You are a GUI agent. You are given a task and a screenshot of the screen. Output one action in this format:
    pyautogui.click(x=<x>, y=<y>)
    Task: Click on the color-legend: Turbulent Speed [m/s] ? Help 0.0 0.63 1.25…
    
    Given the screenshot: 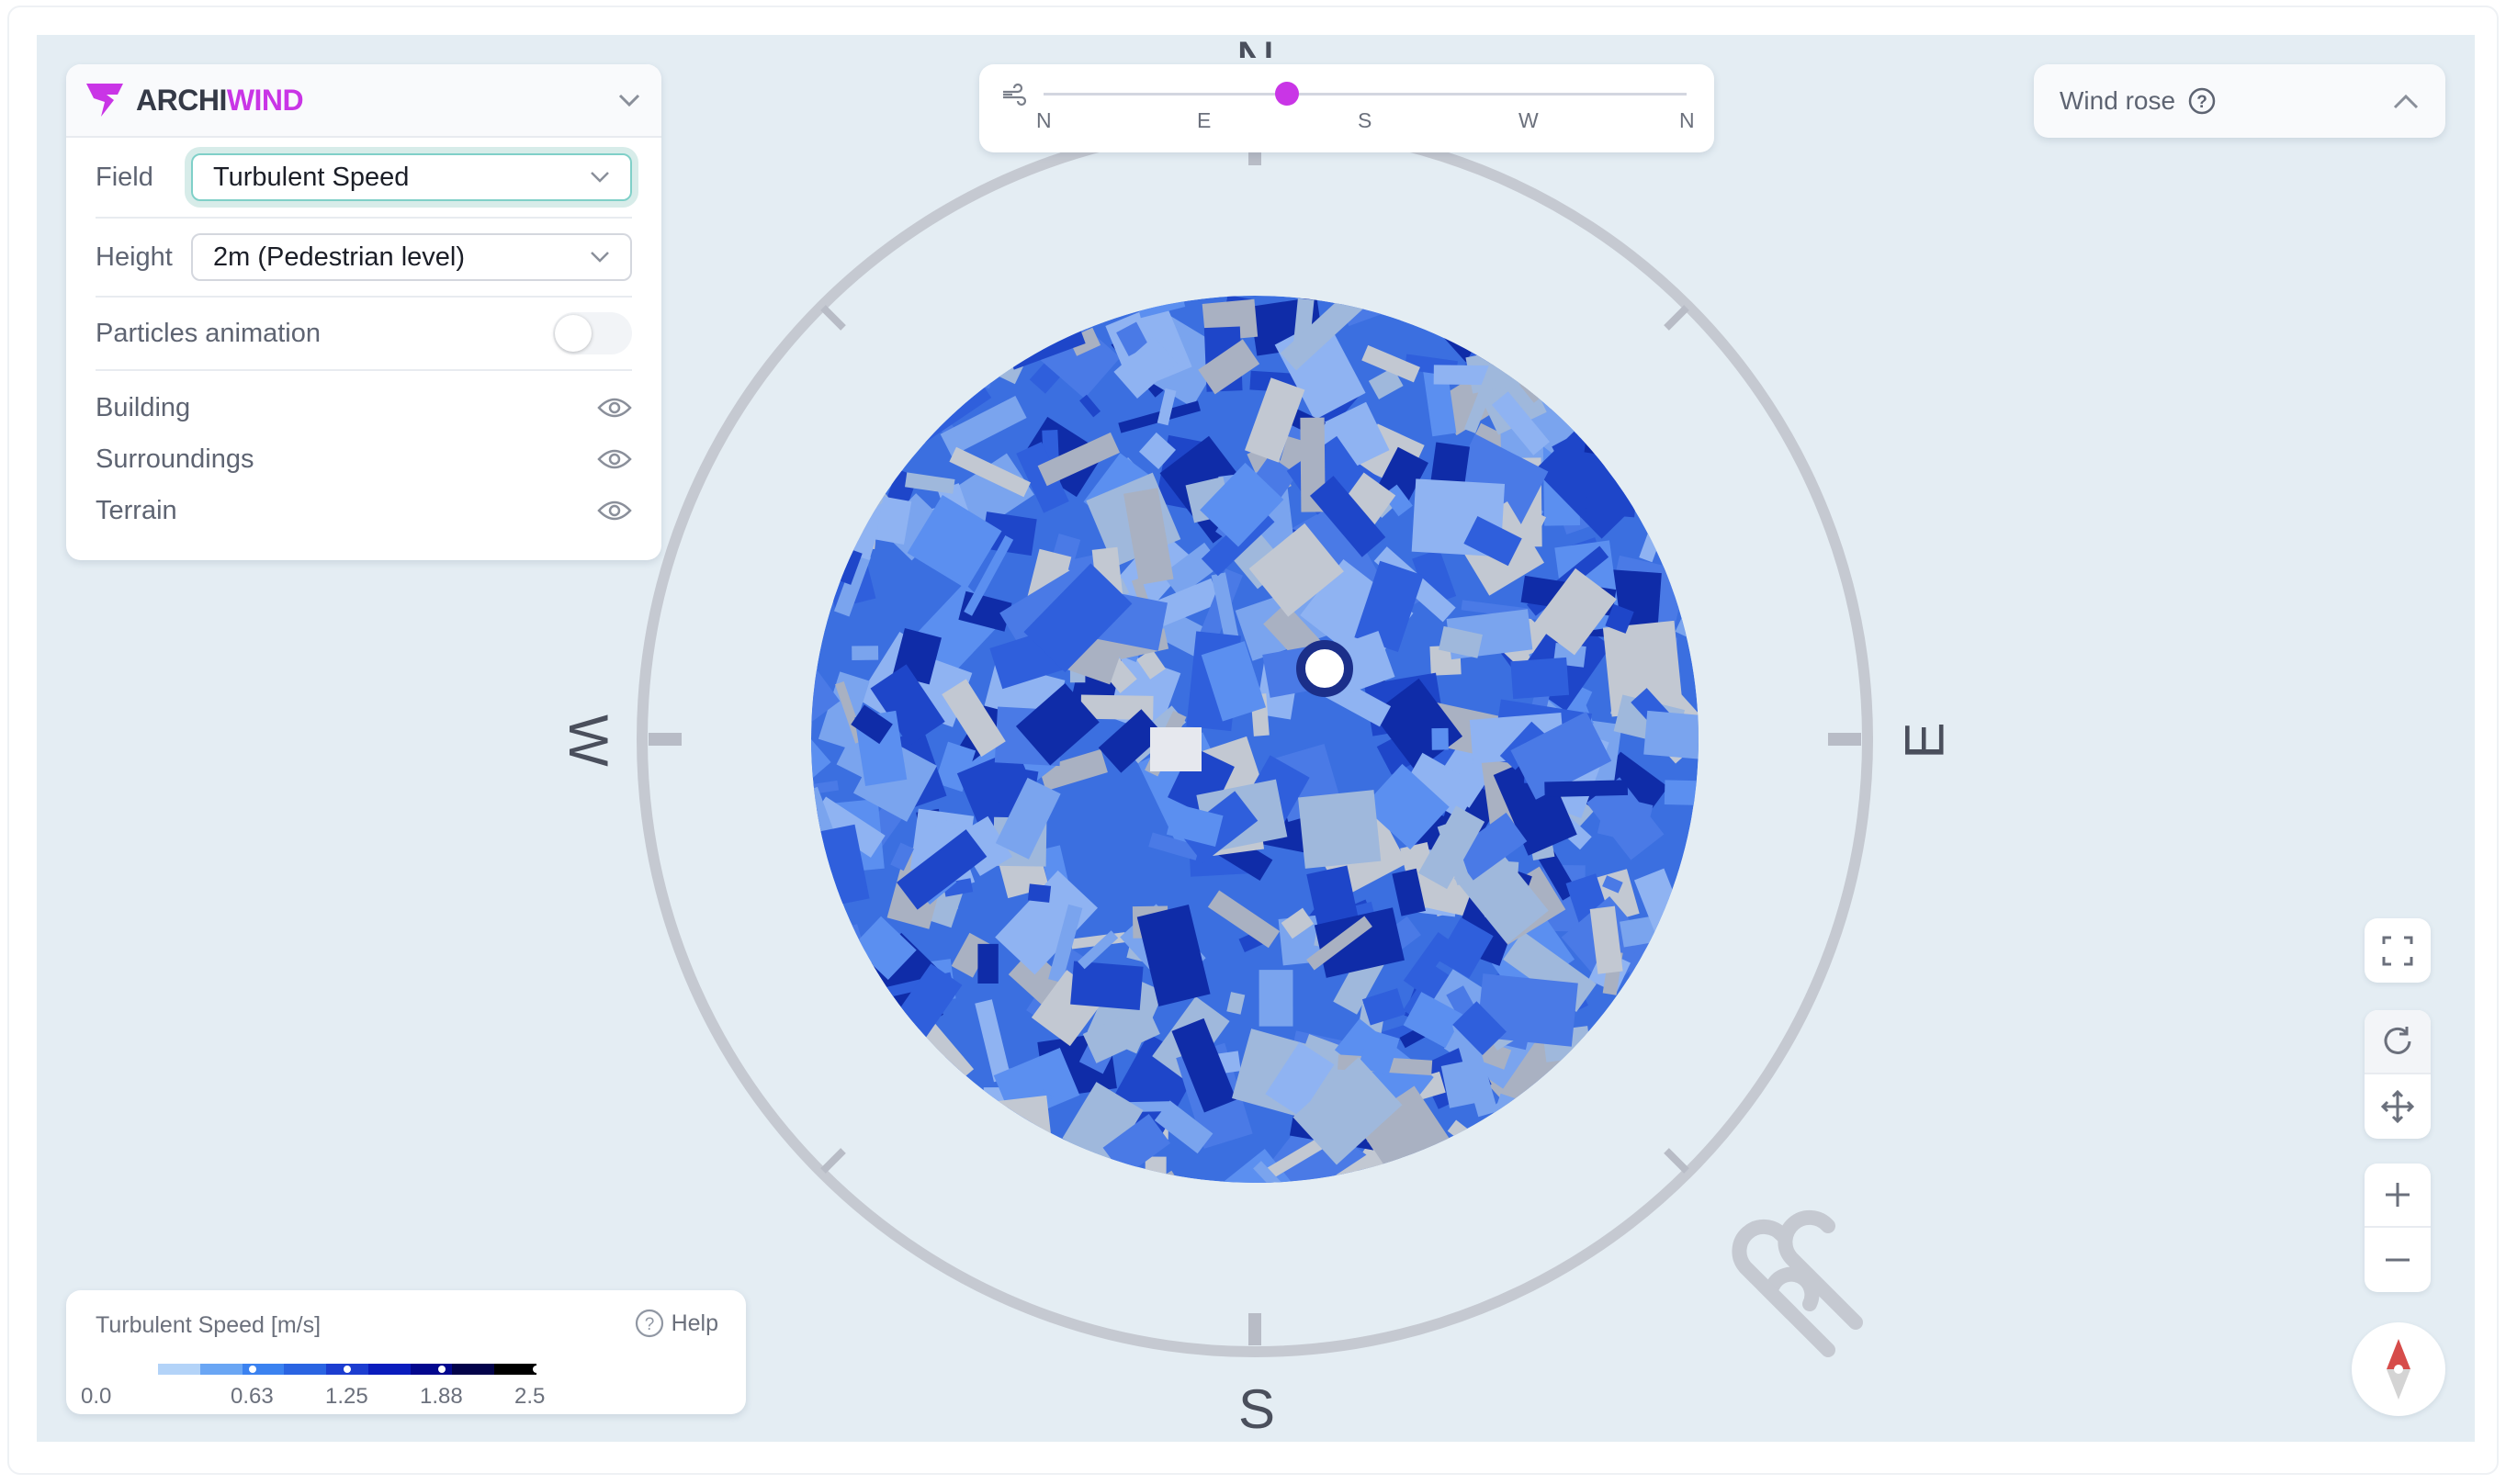 What is the action you would take?
    pyautogui.click(x=406, y=1352)
    